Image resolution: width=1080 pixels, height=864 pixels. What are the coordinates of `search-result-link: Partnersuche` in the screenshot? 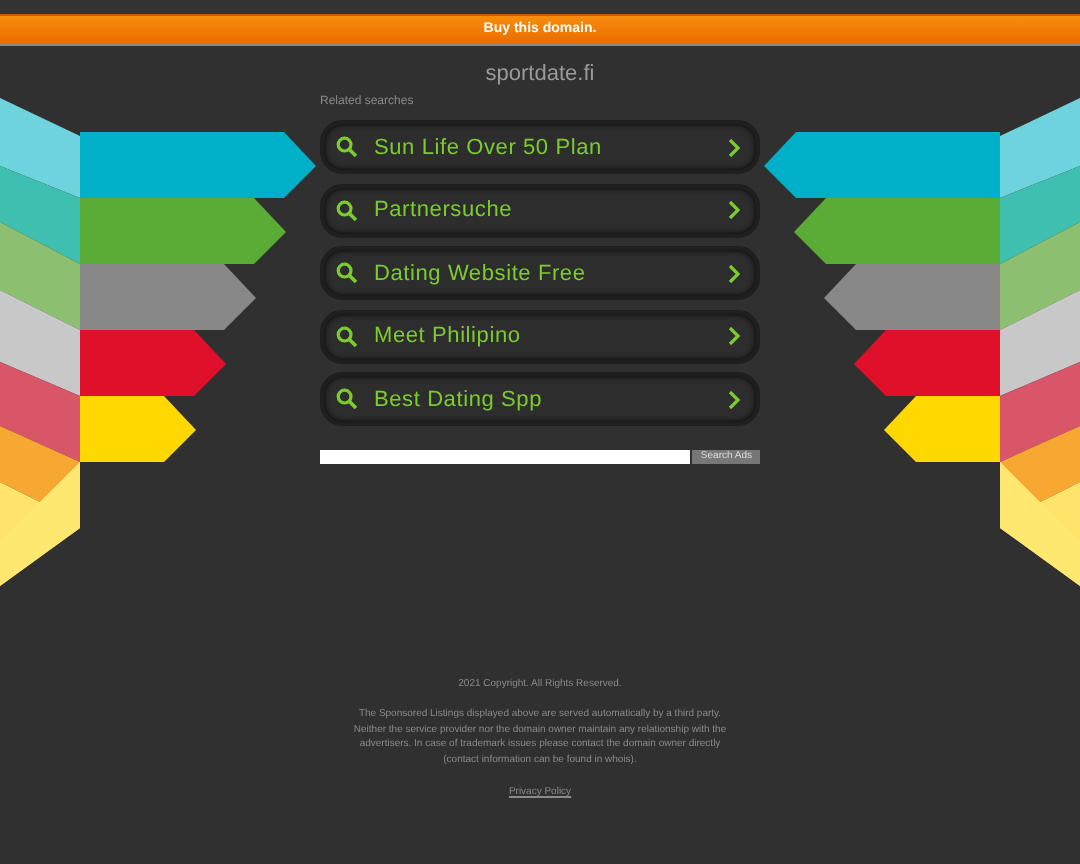 It's located at (540, 210).